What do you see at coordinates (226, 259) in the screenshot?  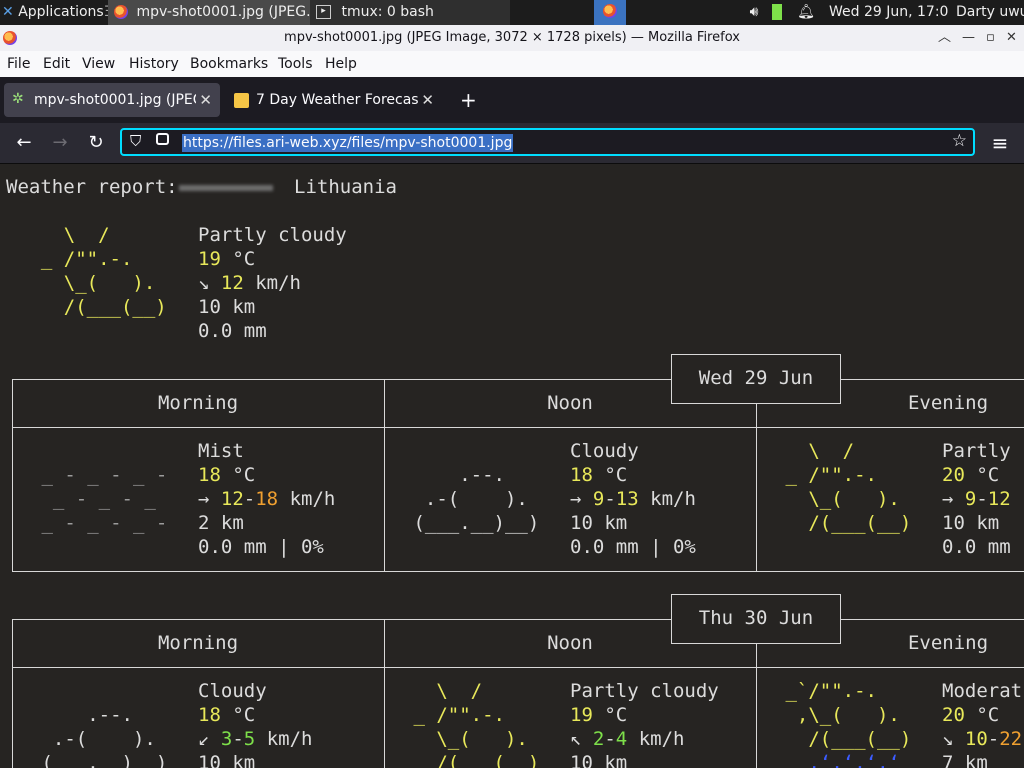 I see `current-temperature: 19 °C` at bounding box center [226, 259].